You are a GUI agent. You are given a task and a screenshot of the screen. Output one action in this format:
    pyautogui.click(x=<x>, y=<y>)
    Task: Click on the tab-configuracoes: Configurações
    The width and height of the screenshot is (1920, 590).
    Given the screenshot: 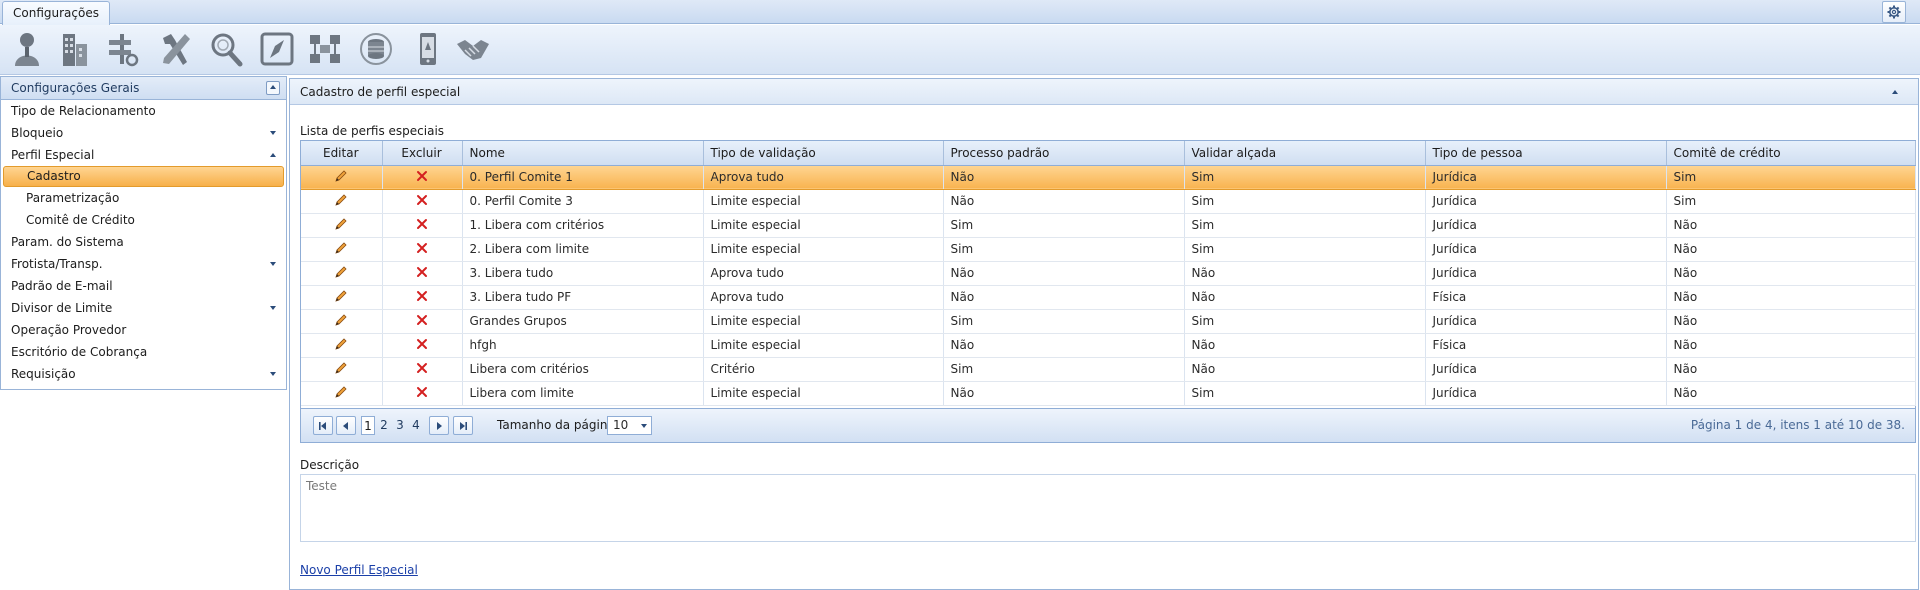 What is the action you would take?
    pyautogui.click(x=56, y=13)
    